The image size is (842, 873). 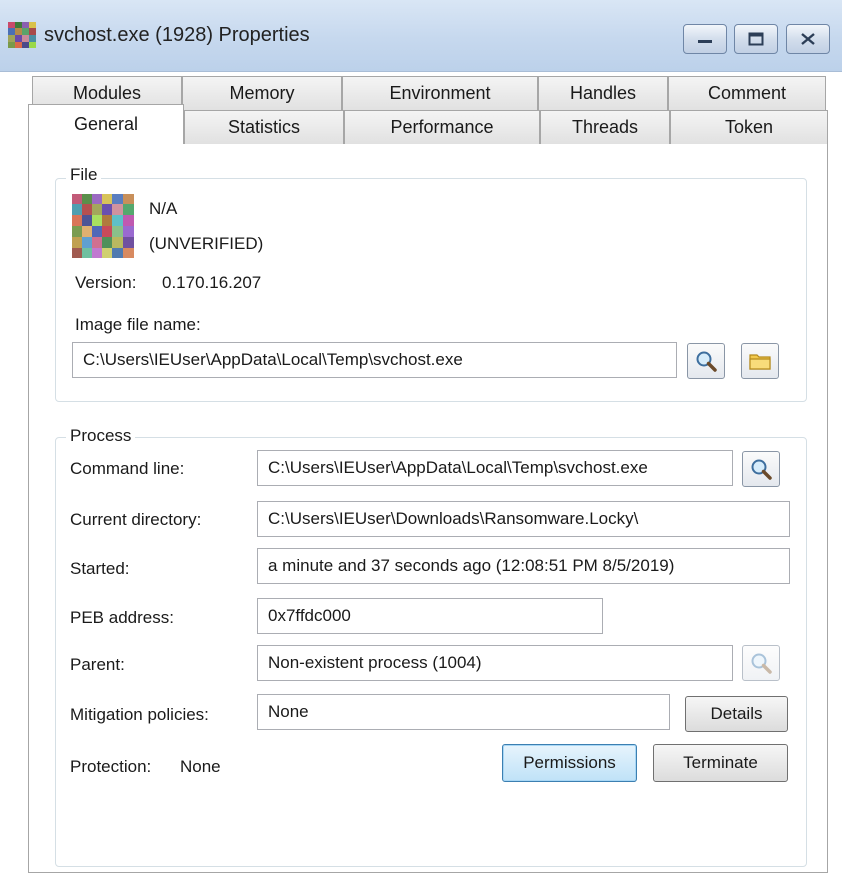 What do you see at coordinates (605, 127) in the screenshot?
I see `tab-threads: Threads` at bounding box center [605, 127].